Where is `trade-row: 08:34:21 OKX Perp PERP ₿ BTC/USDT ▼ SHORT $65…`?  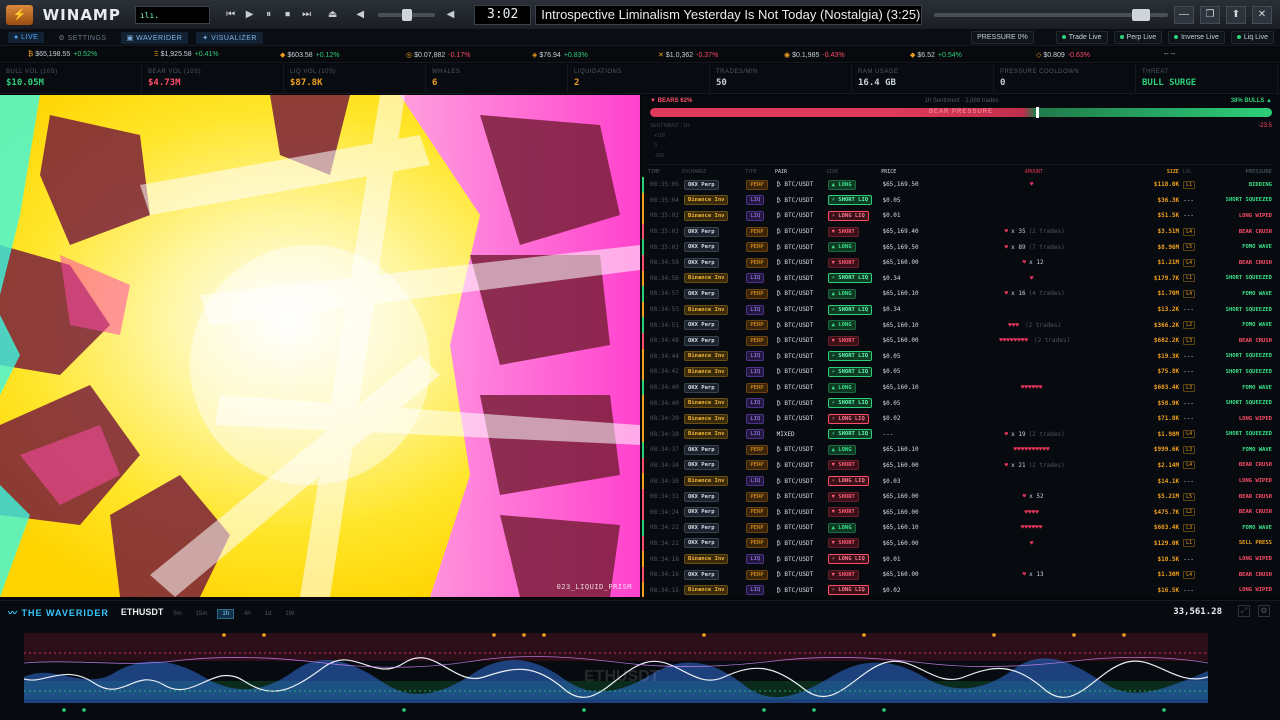
trade-row: 08:34:21 OKX Perp PERP ₿ BTC/USDT ▼ SHORT $65… is located at coordinates (961, 543).